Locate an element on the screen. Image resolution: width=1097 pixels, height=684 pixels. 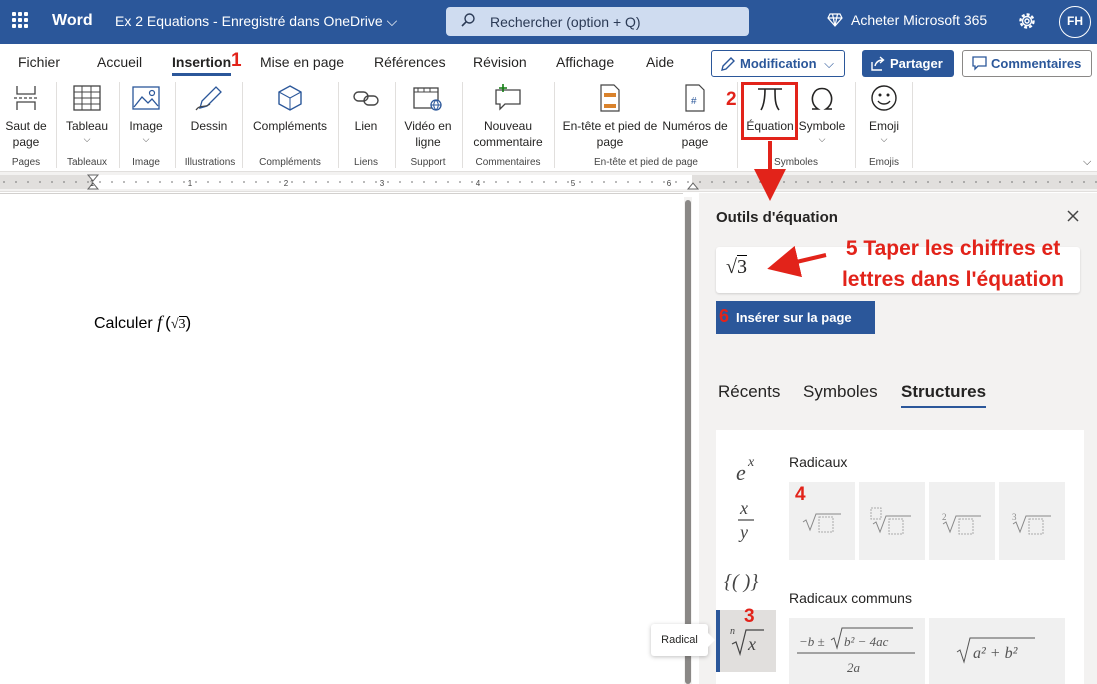
quadratic-formula-tile: −b ± b² − 4ac 2a is located at coordinates (857, 651).